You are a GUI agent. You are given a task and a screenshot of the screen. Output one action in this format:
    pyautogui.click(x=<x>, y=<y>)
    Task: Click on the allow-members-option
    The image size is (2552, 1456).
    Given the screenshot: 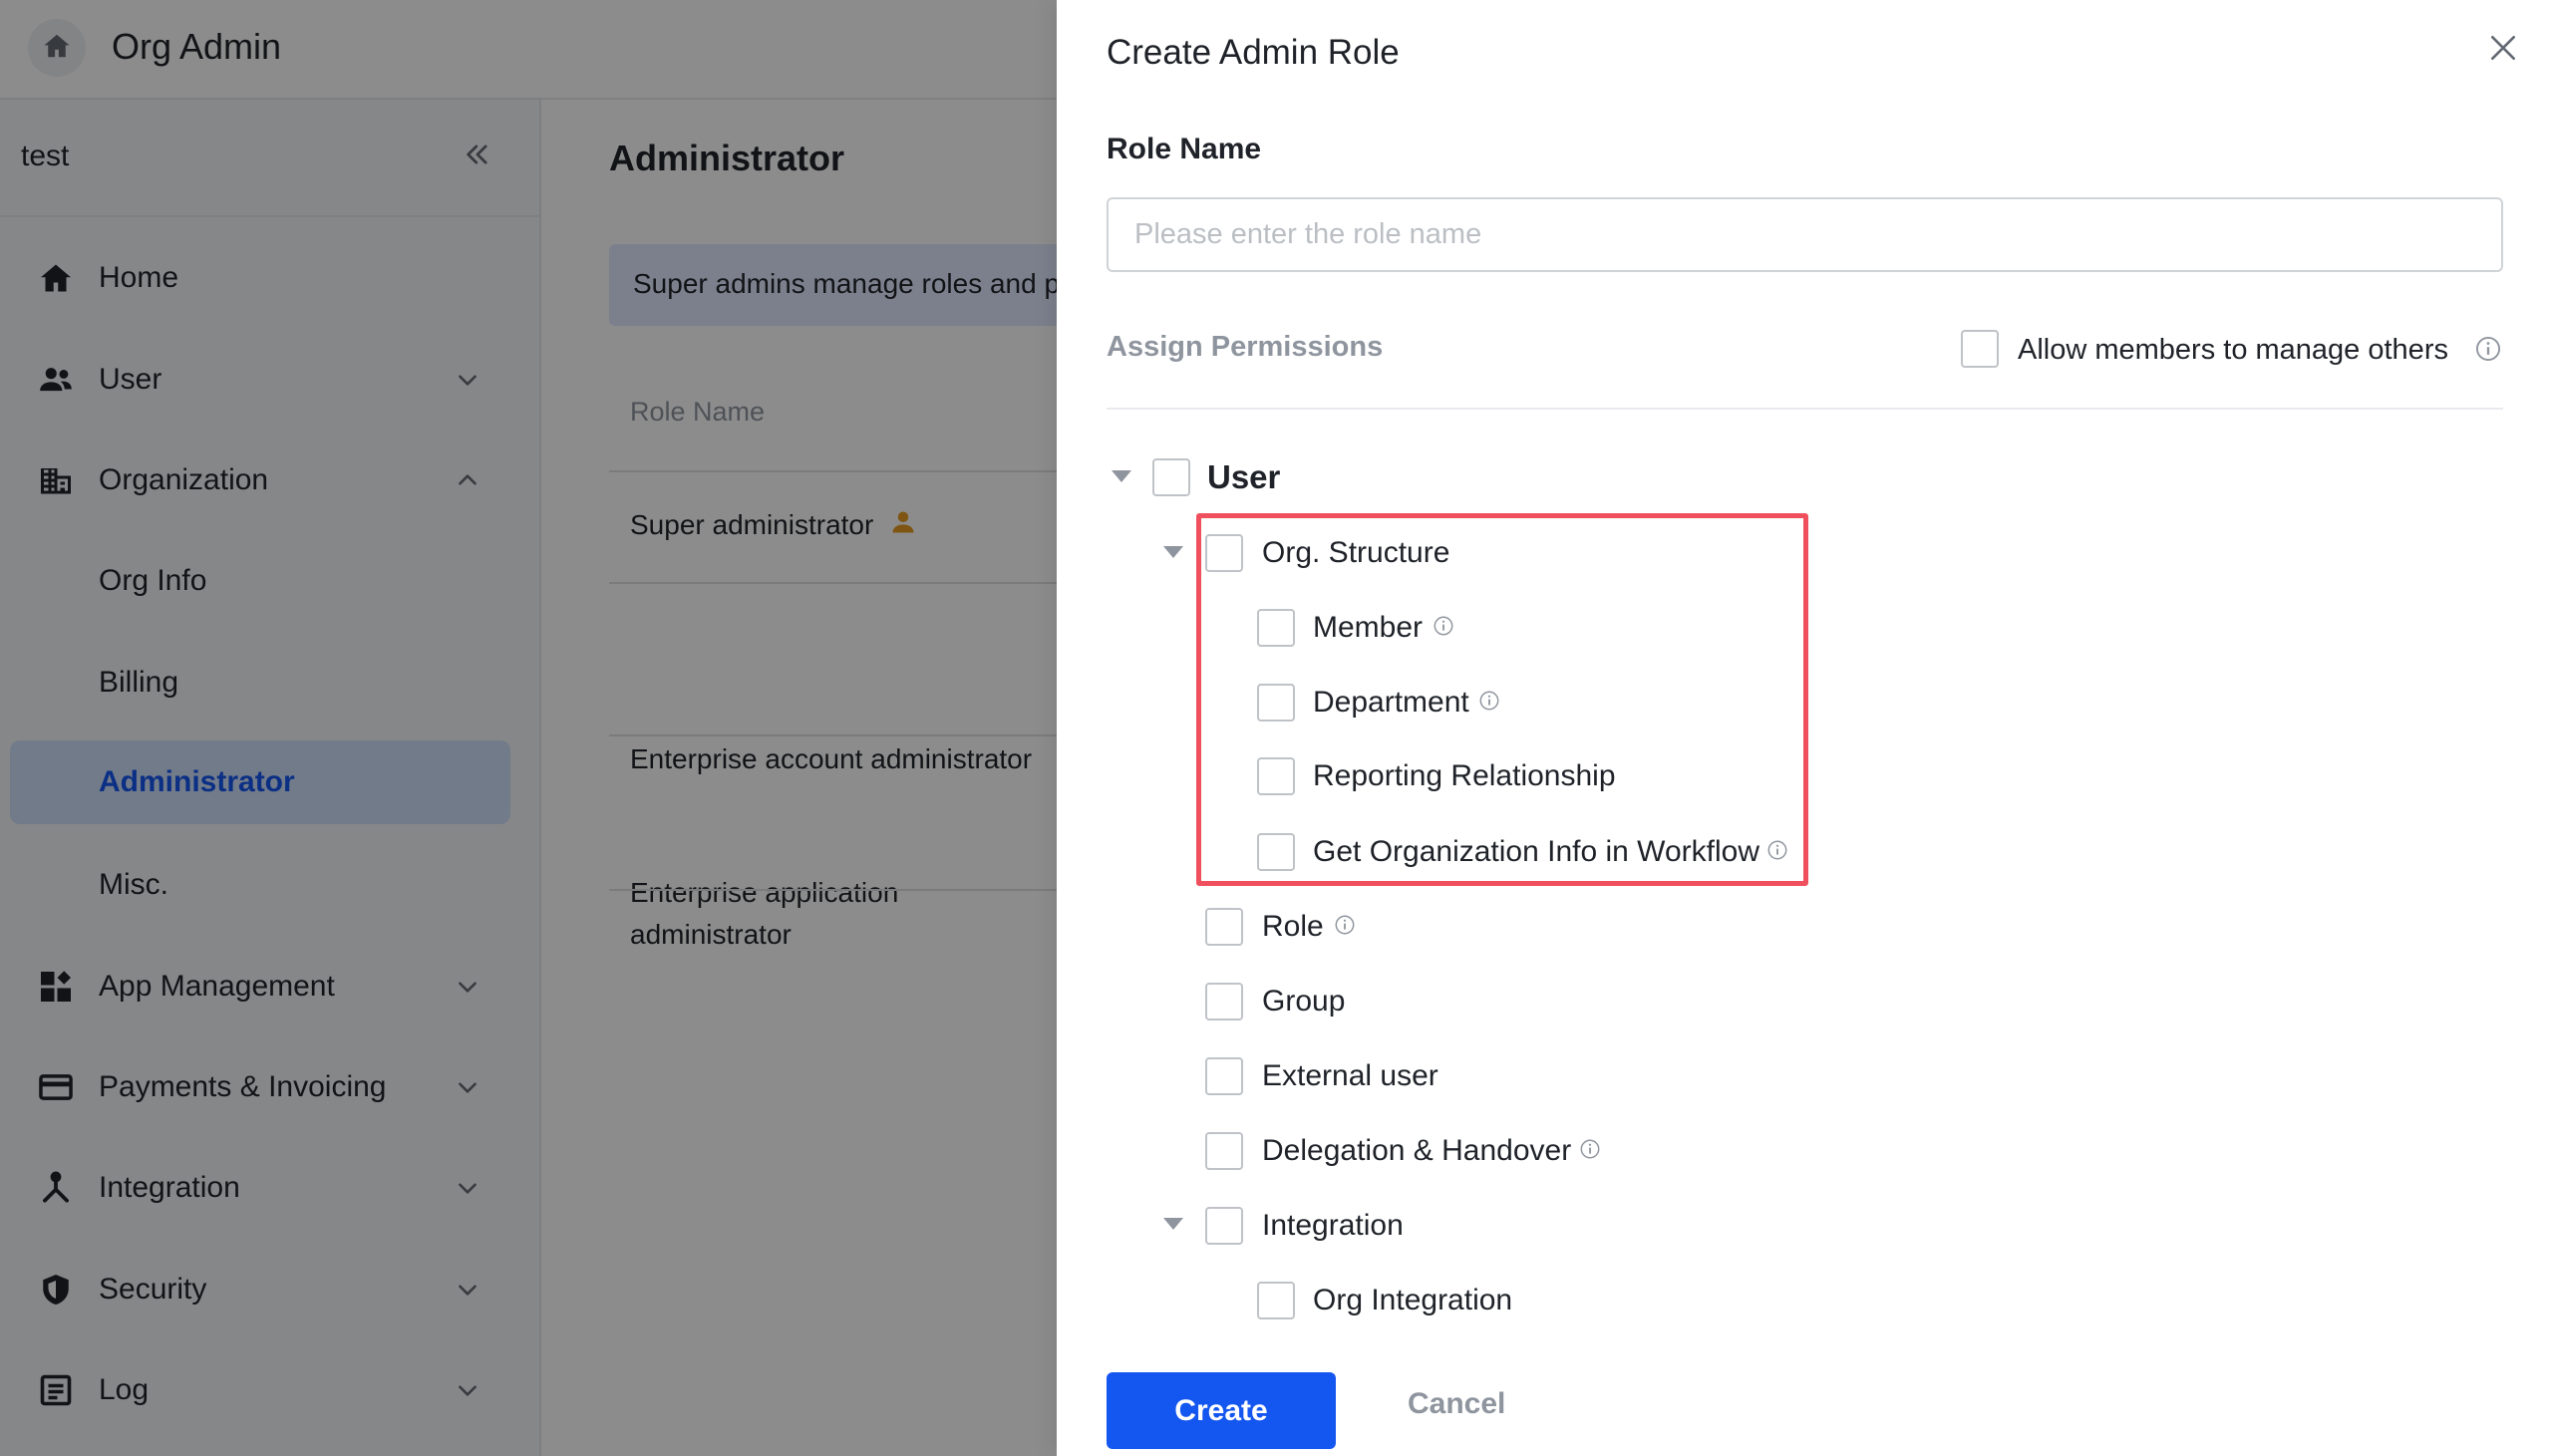 What is the action you would take?
    pyautogui.click(x=1980, y=349)
    